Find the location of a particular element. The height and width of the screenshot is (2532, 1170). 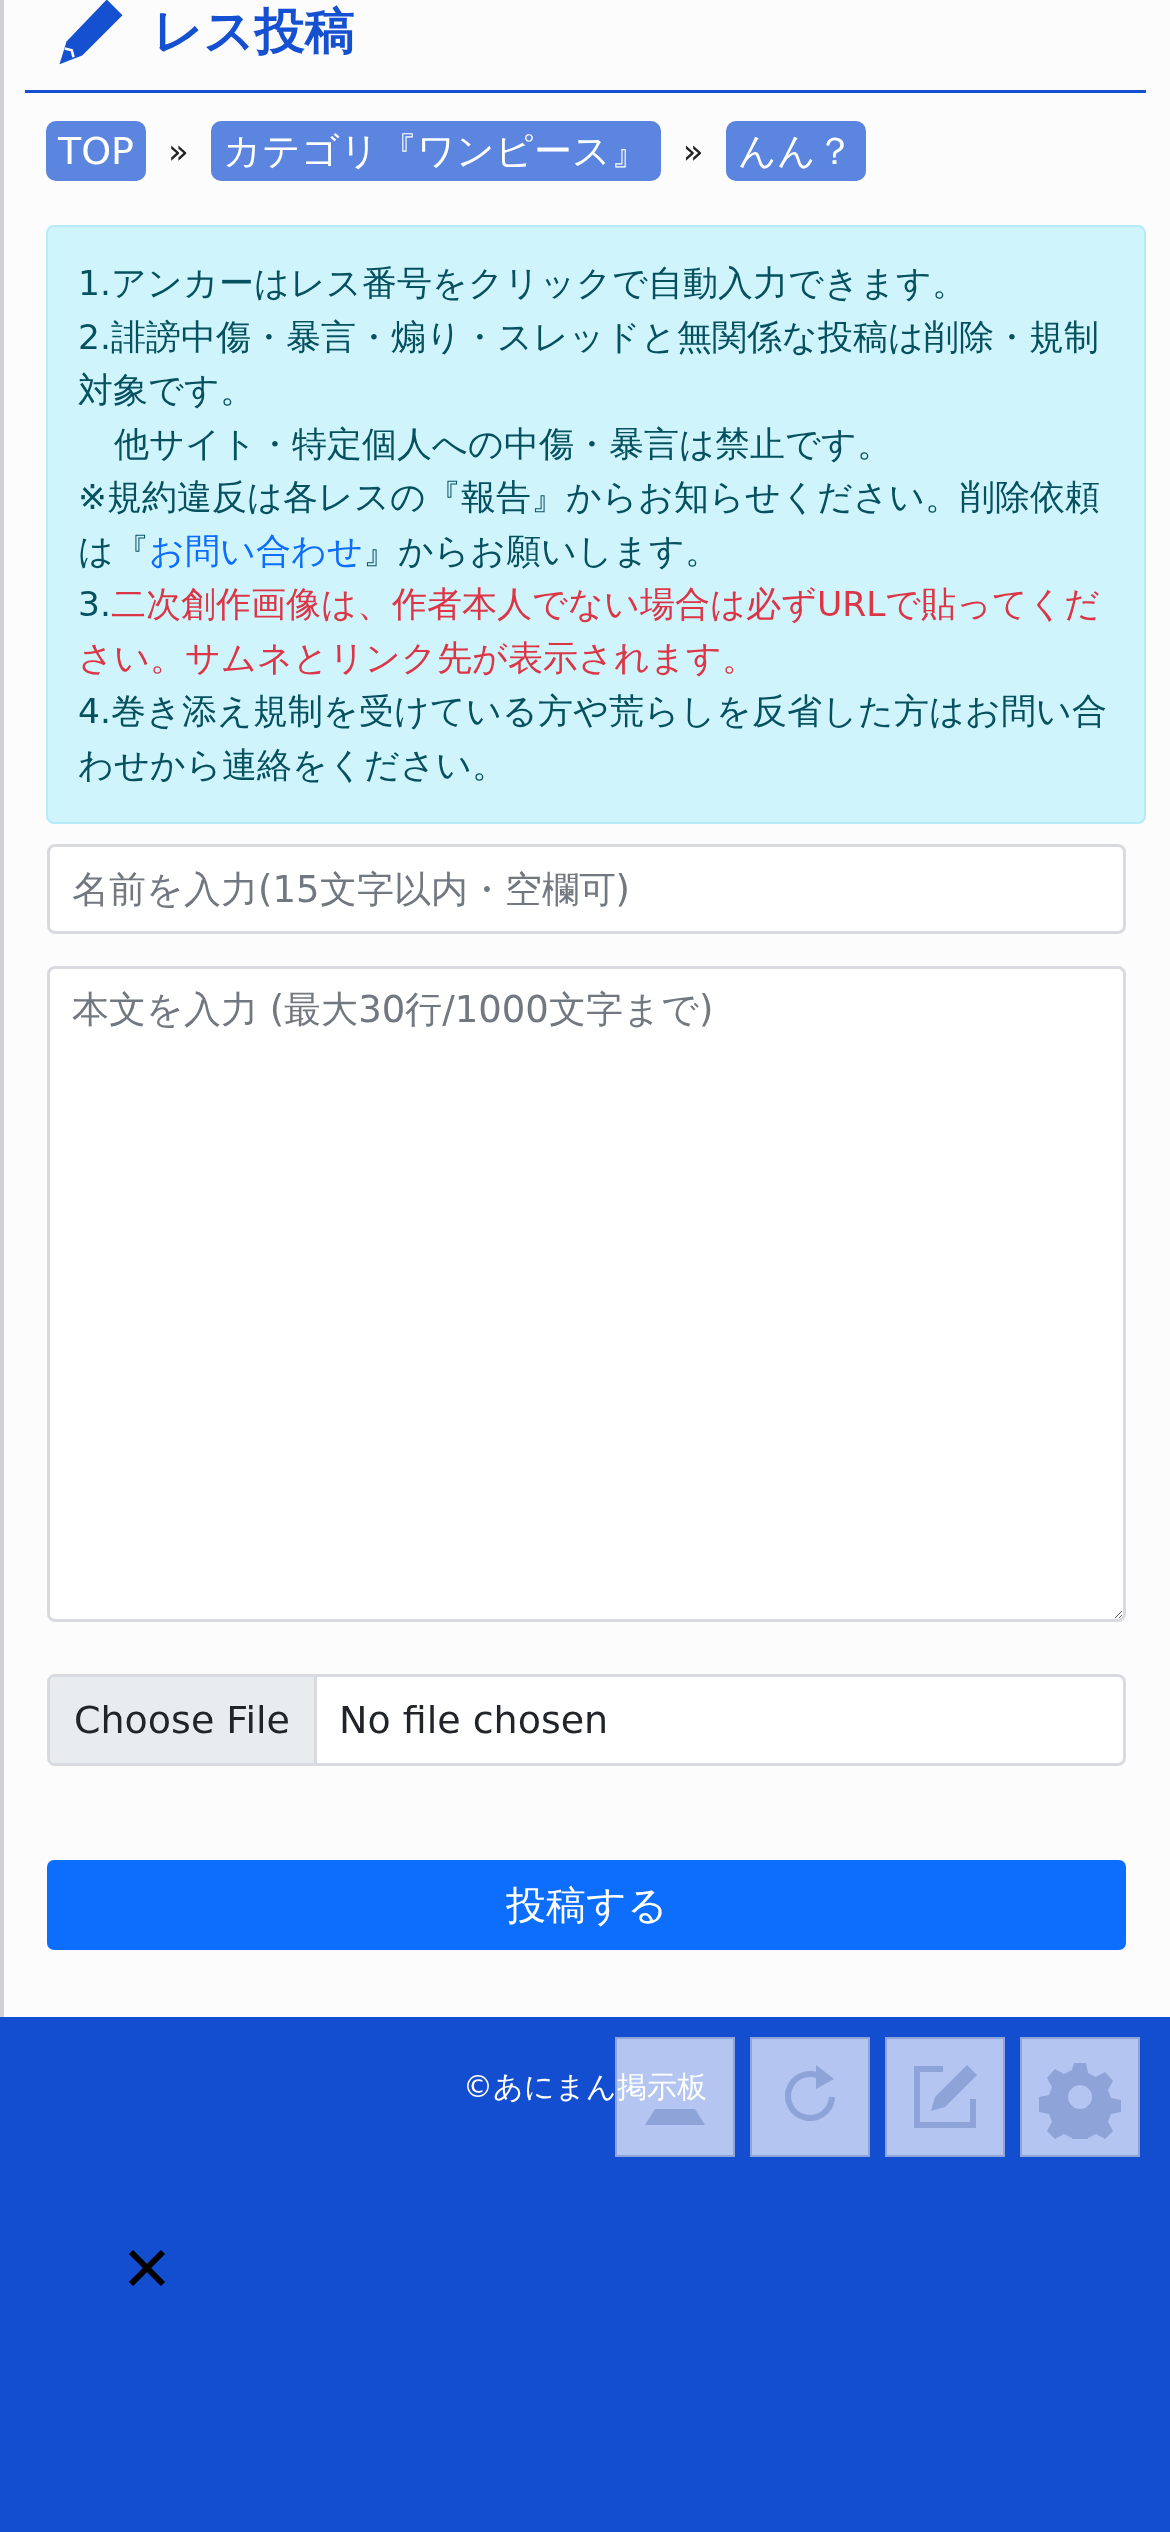

notice-text: 4.巻き添え規制を受けている方や荒らしを反省した方はお問い合わせから連絡をください。 is located at coordinates (593, 738).